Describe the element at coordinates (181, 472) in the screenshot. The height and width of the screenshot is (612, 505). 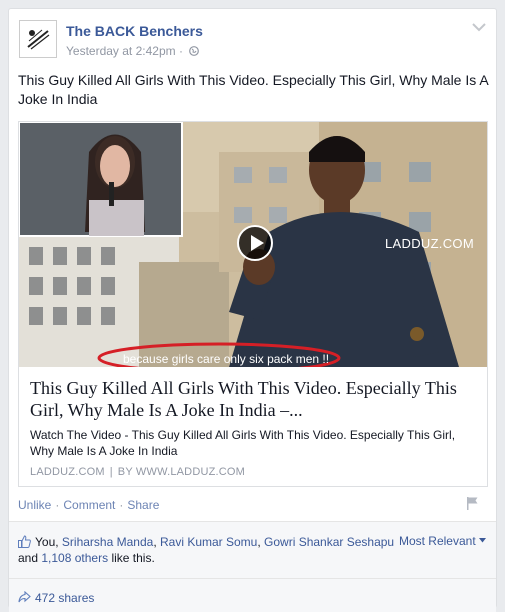
I see `source-author: BY WWW.LADDUZ.COM` at that location.